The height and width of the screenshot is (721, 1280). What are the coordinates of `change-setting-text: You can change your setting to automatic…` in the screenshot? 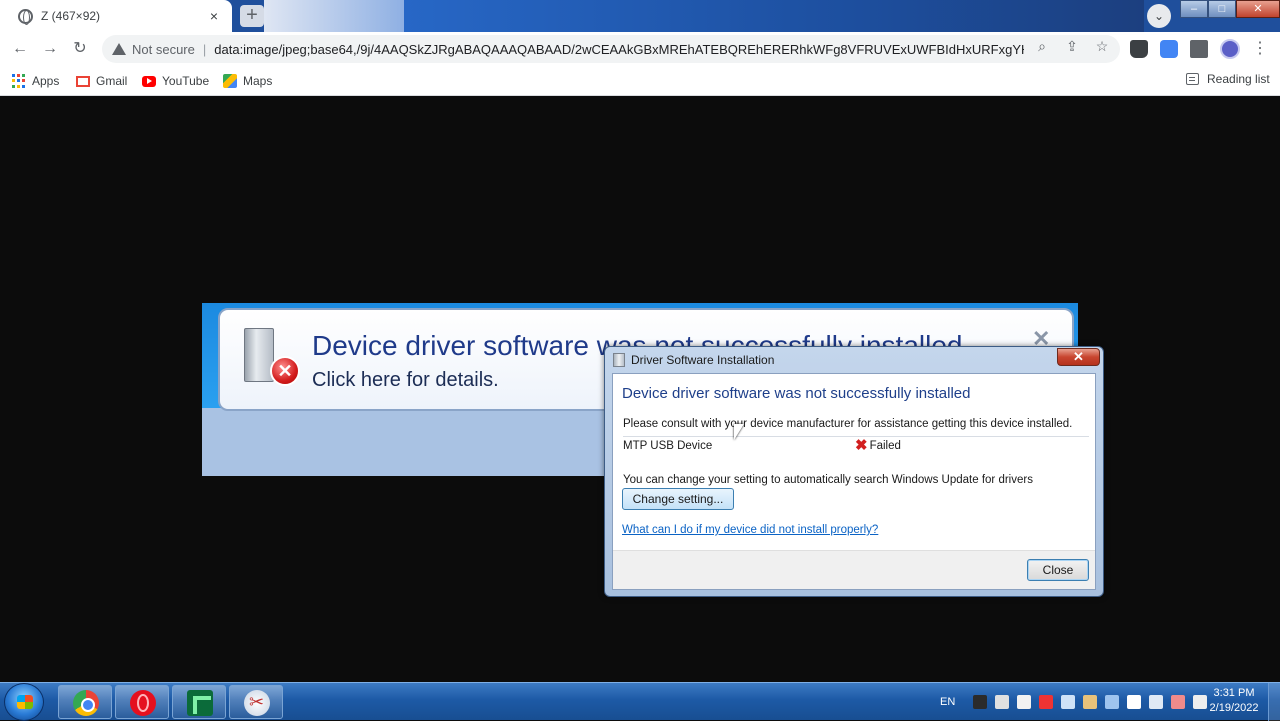 It's located at (828, 480).